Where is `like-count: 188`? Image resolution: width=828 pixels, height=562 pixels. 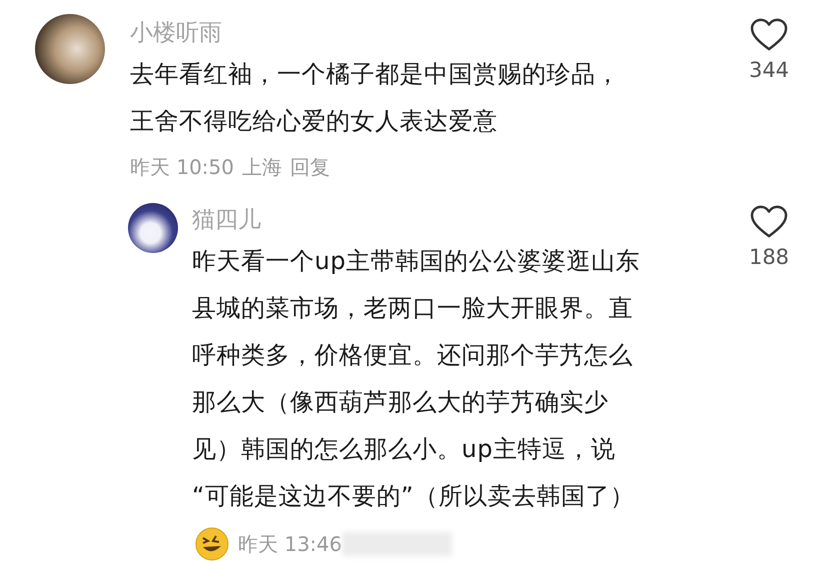
like-count: 188 is located at coordinates (769, 257).